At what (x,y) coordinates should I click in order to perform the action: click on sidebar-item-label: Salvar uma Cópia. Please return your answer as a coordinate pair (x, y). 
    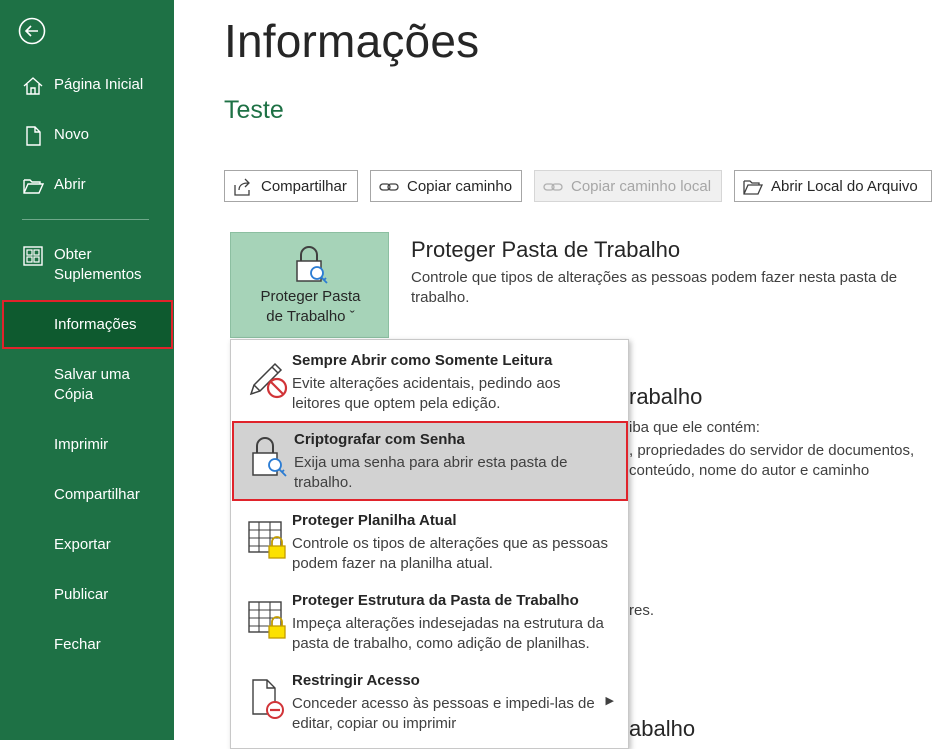
    Looking at the image, I should click on (92, 384).